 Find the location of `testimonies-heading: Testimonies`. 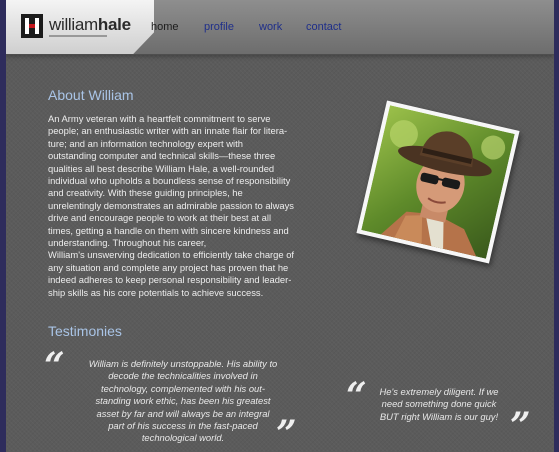

testimonies-heading: Testimonies is located at coordinates (85, 331).